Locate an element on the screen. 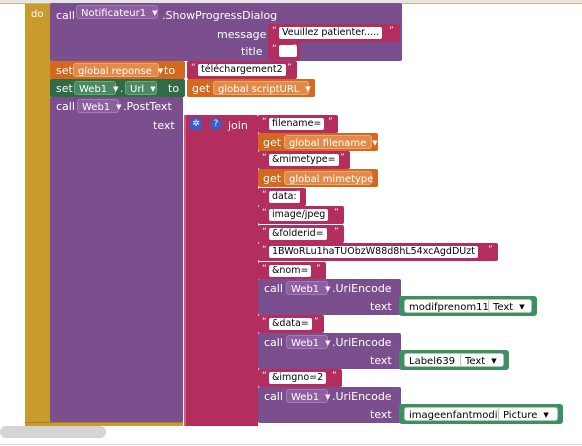  method-name: .ShowProgressDialog is located at coordinates (220, 15).